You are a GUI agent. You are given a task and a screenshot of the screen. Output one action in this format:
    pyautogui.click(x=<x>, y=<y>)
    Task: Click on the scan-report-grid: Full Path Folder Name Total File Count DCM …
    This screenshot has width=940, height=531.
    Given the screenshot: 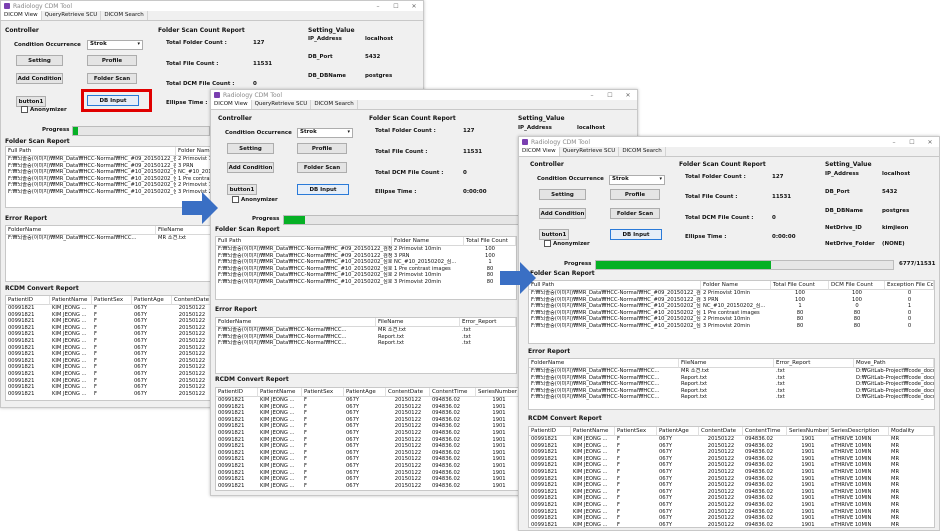 What is the action you would take?
    pyautogui.click(x=731, y=312)
    